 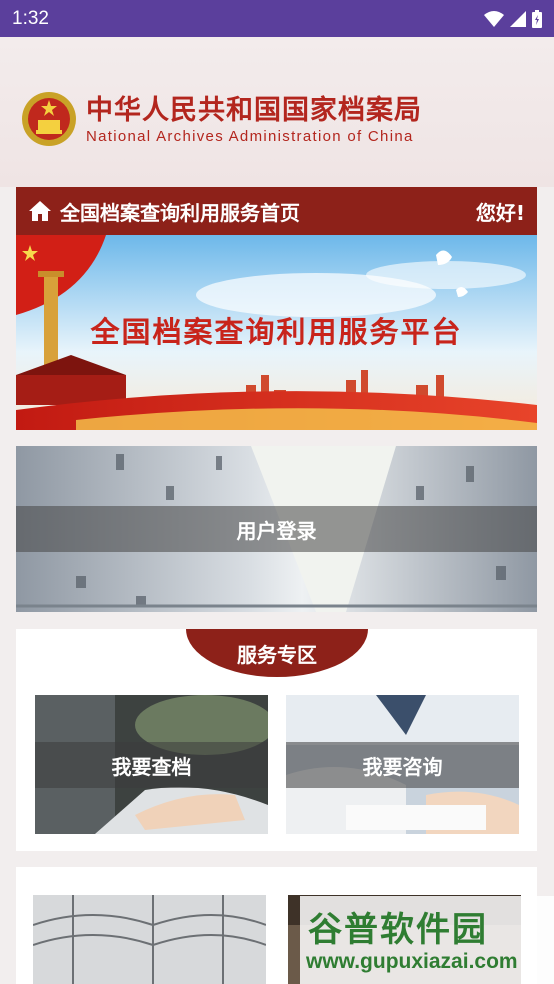 What do you see at coordinates (537, 18) in the screenshot?
I see `battery-icon` at bounding box center [537, 18].